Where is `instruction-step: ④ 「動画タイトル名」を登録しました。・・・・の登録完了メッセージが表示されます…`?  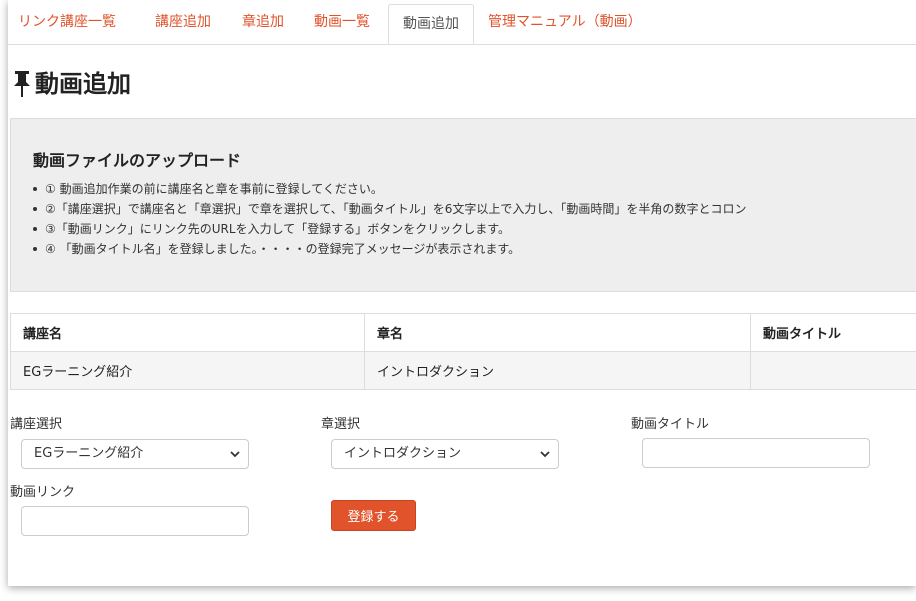
instruction-step: ④ 「動画タイトル名」を登録しました。・・・・の登録完了メッセージが表示されます… is located at coordinates (388, 249).